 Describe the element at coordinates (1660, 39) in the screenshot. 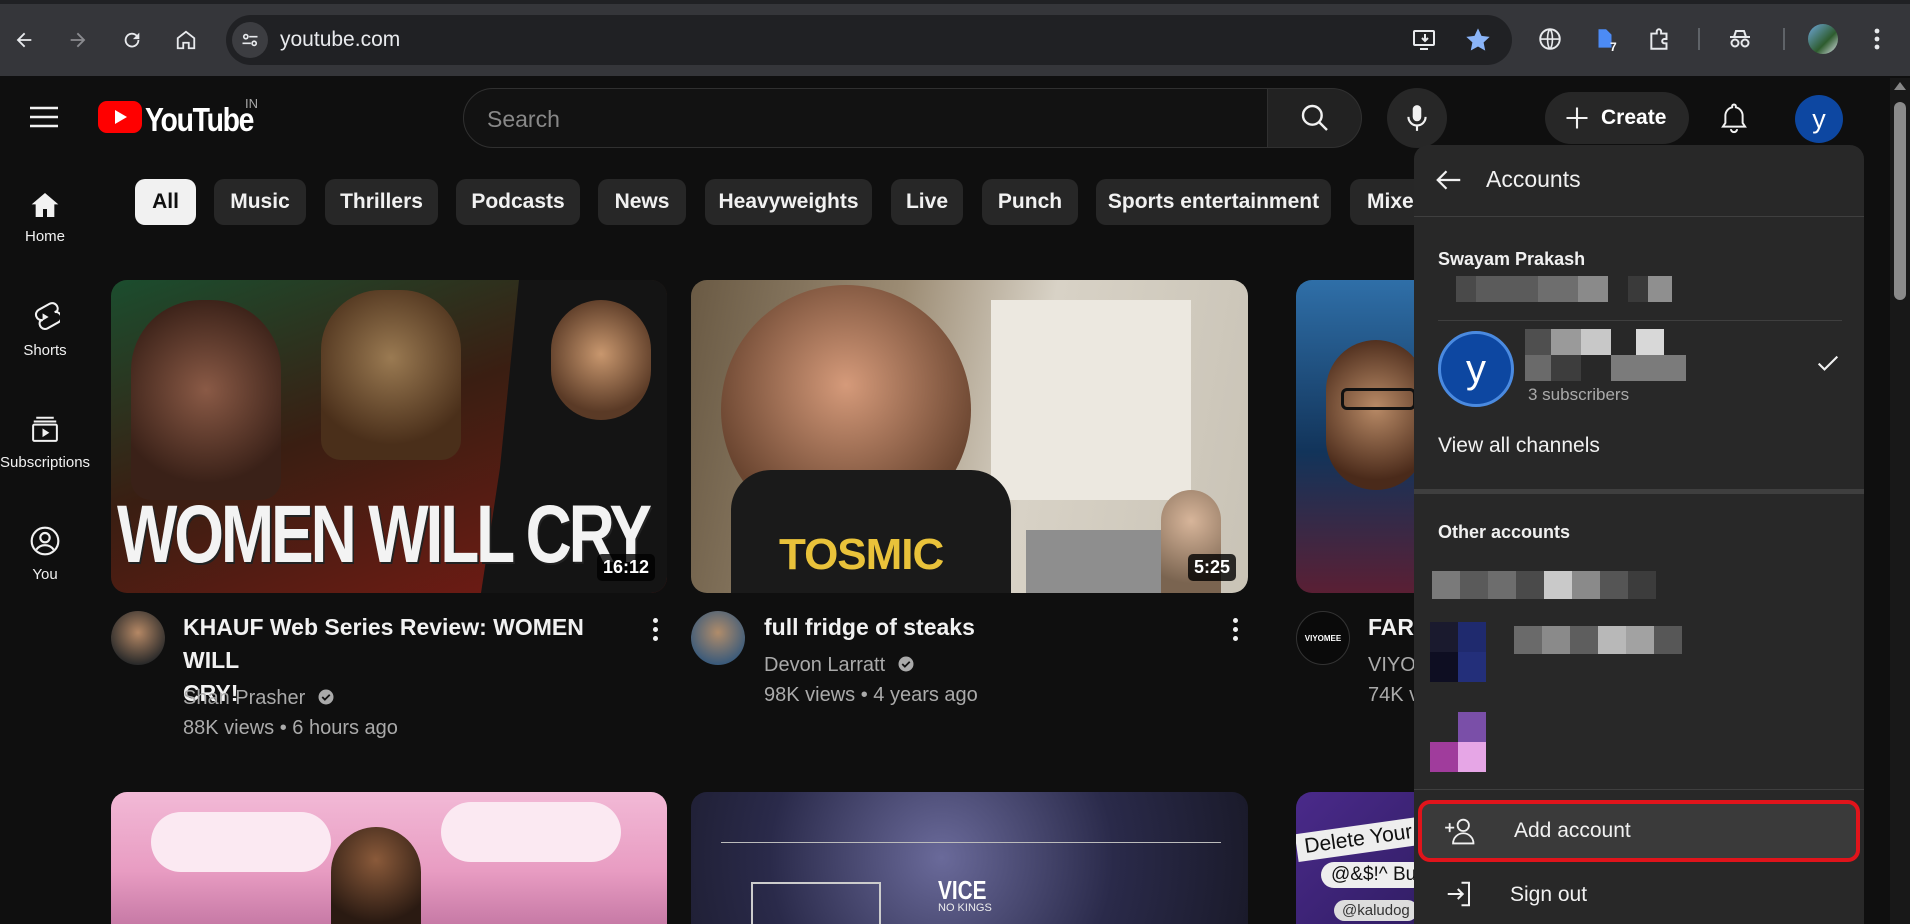

I see `puzzle-extensions-icon` at that location.